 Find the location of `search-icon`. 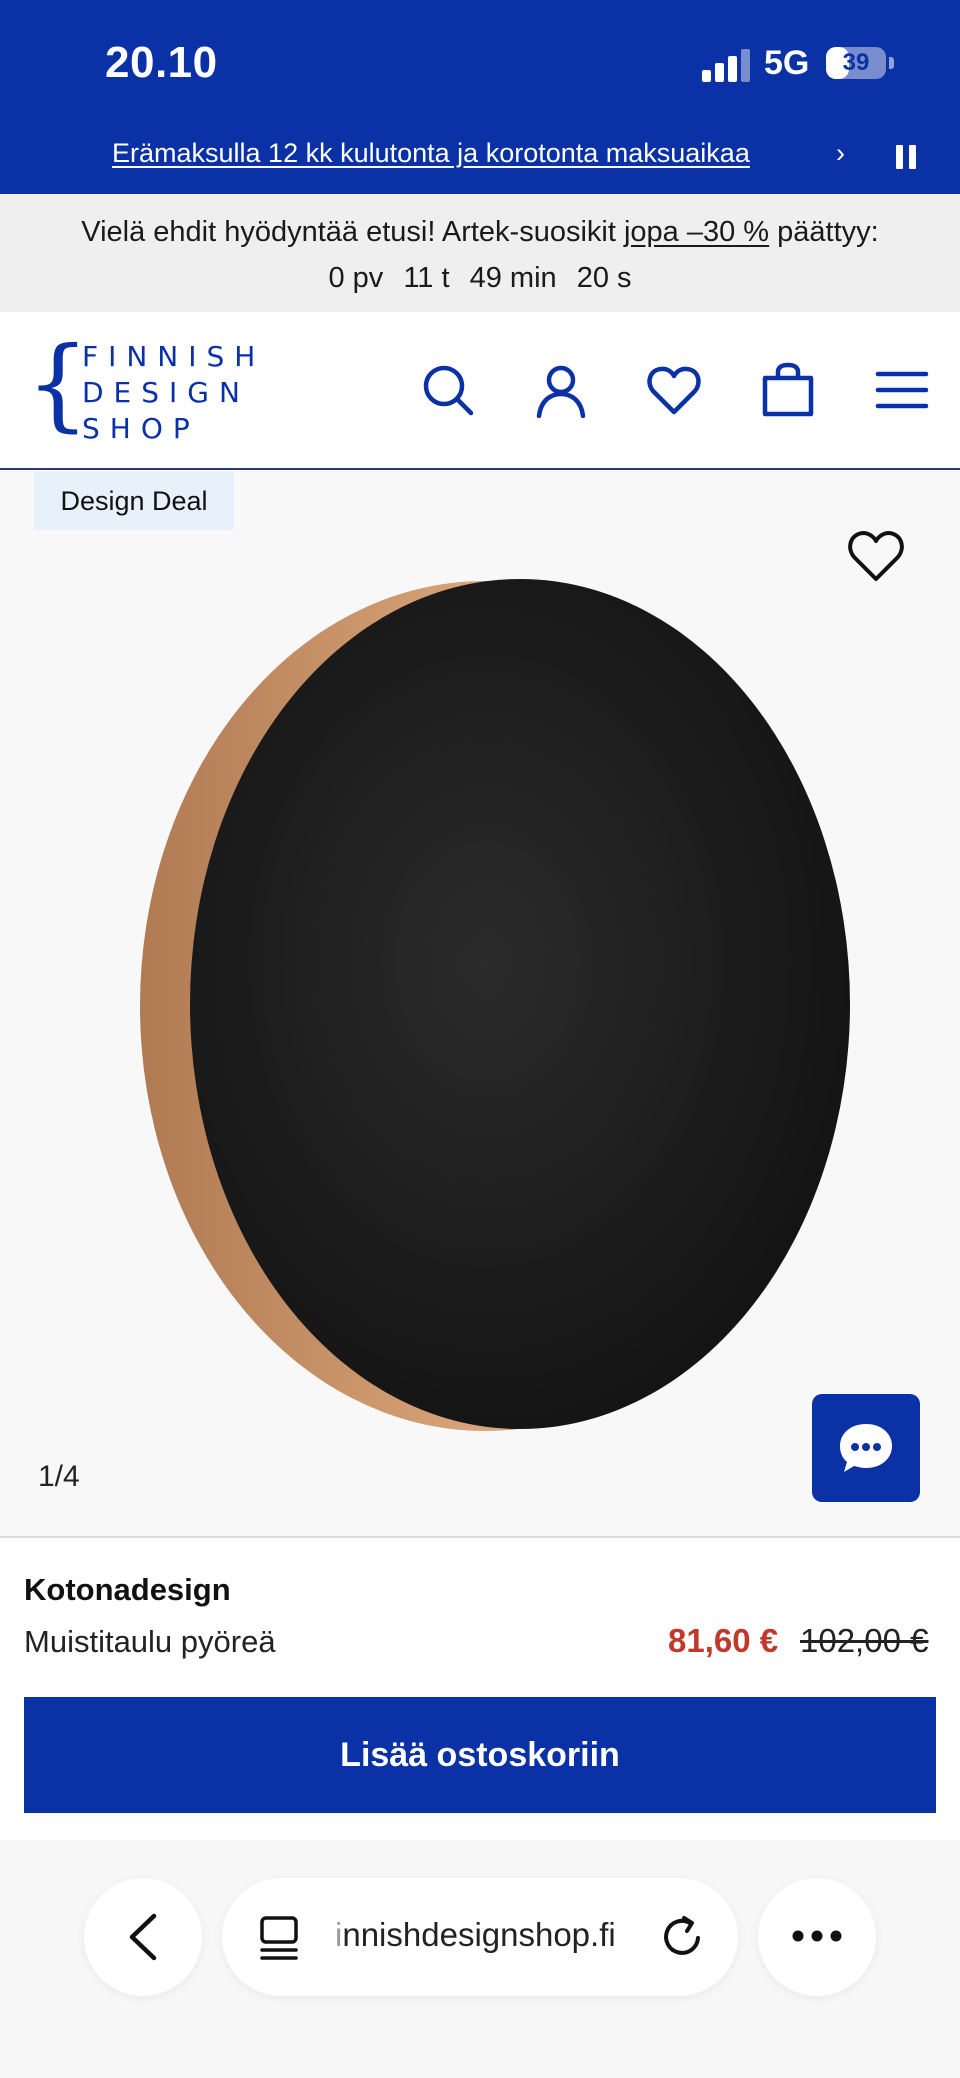

search-icon is located at coordinates (448, 390).